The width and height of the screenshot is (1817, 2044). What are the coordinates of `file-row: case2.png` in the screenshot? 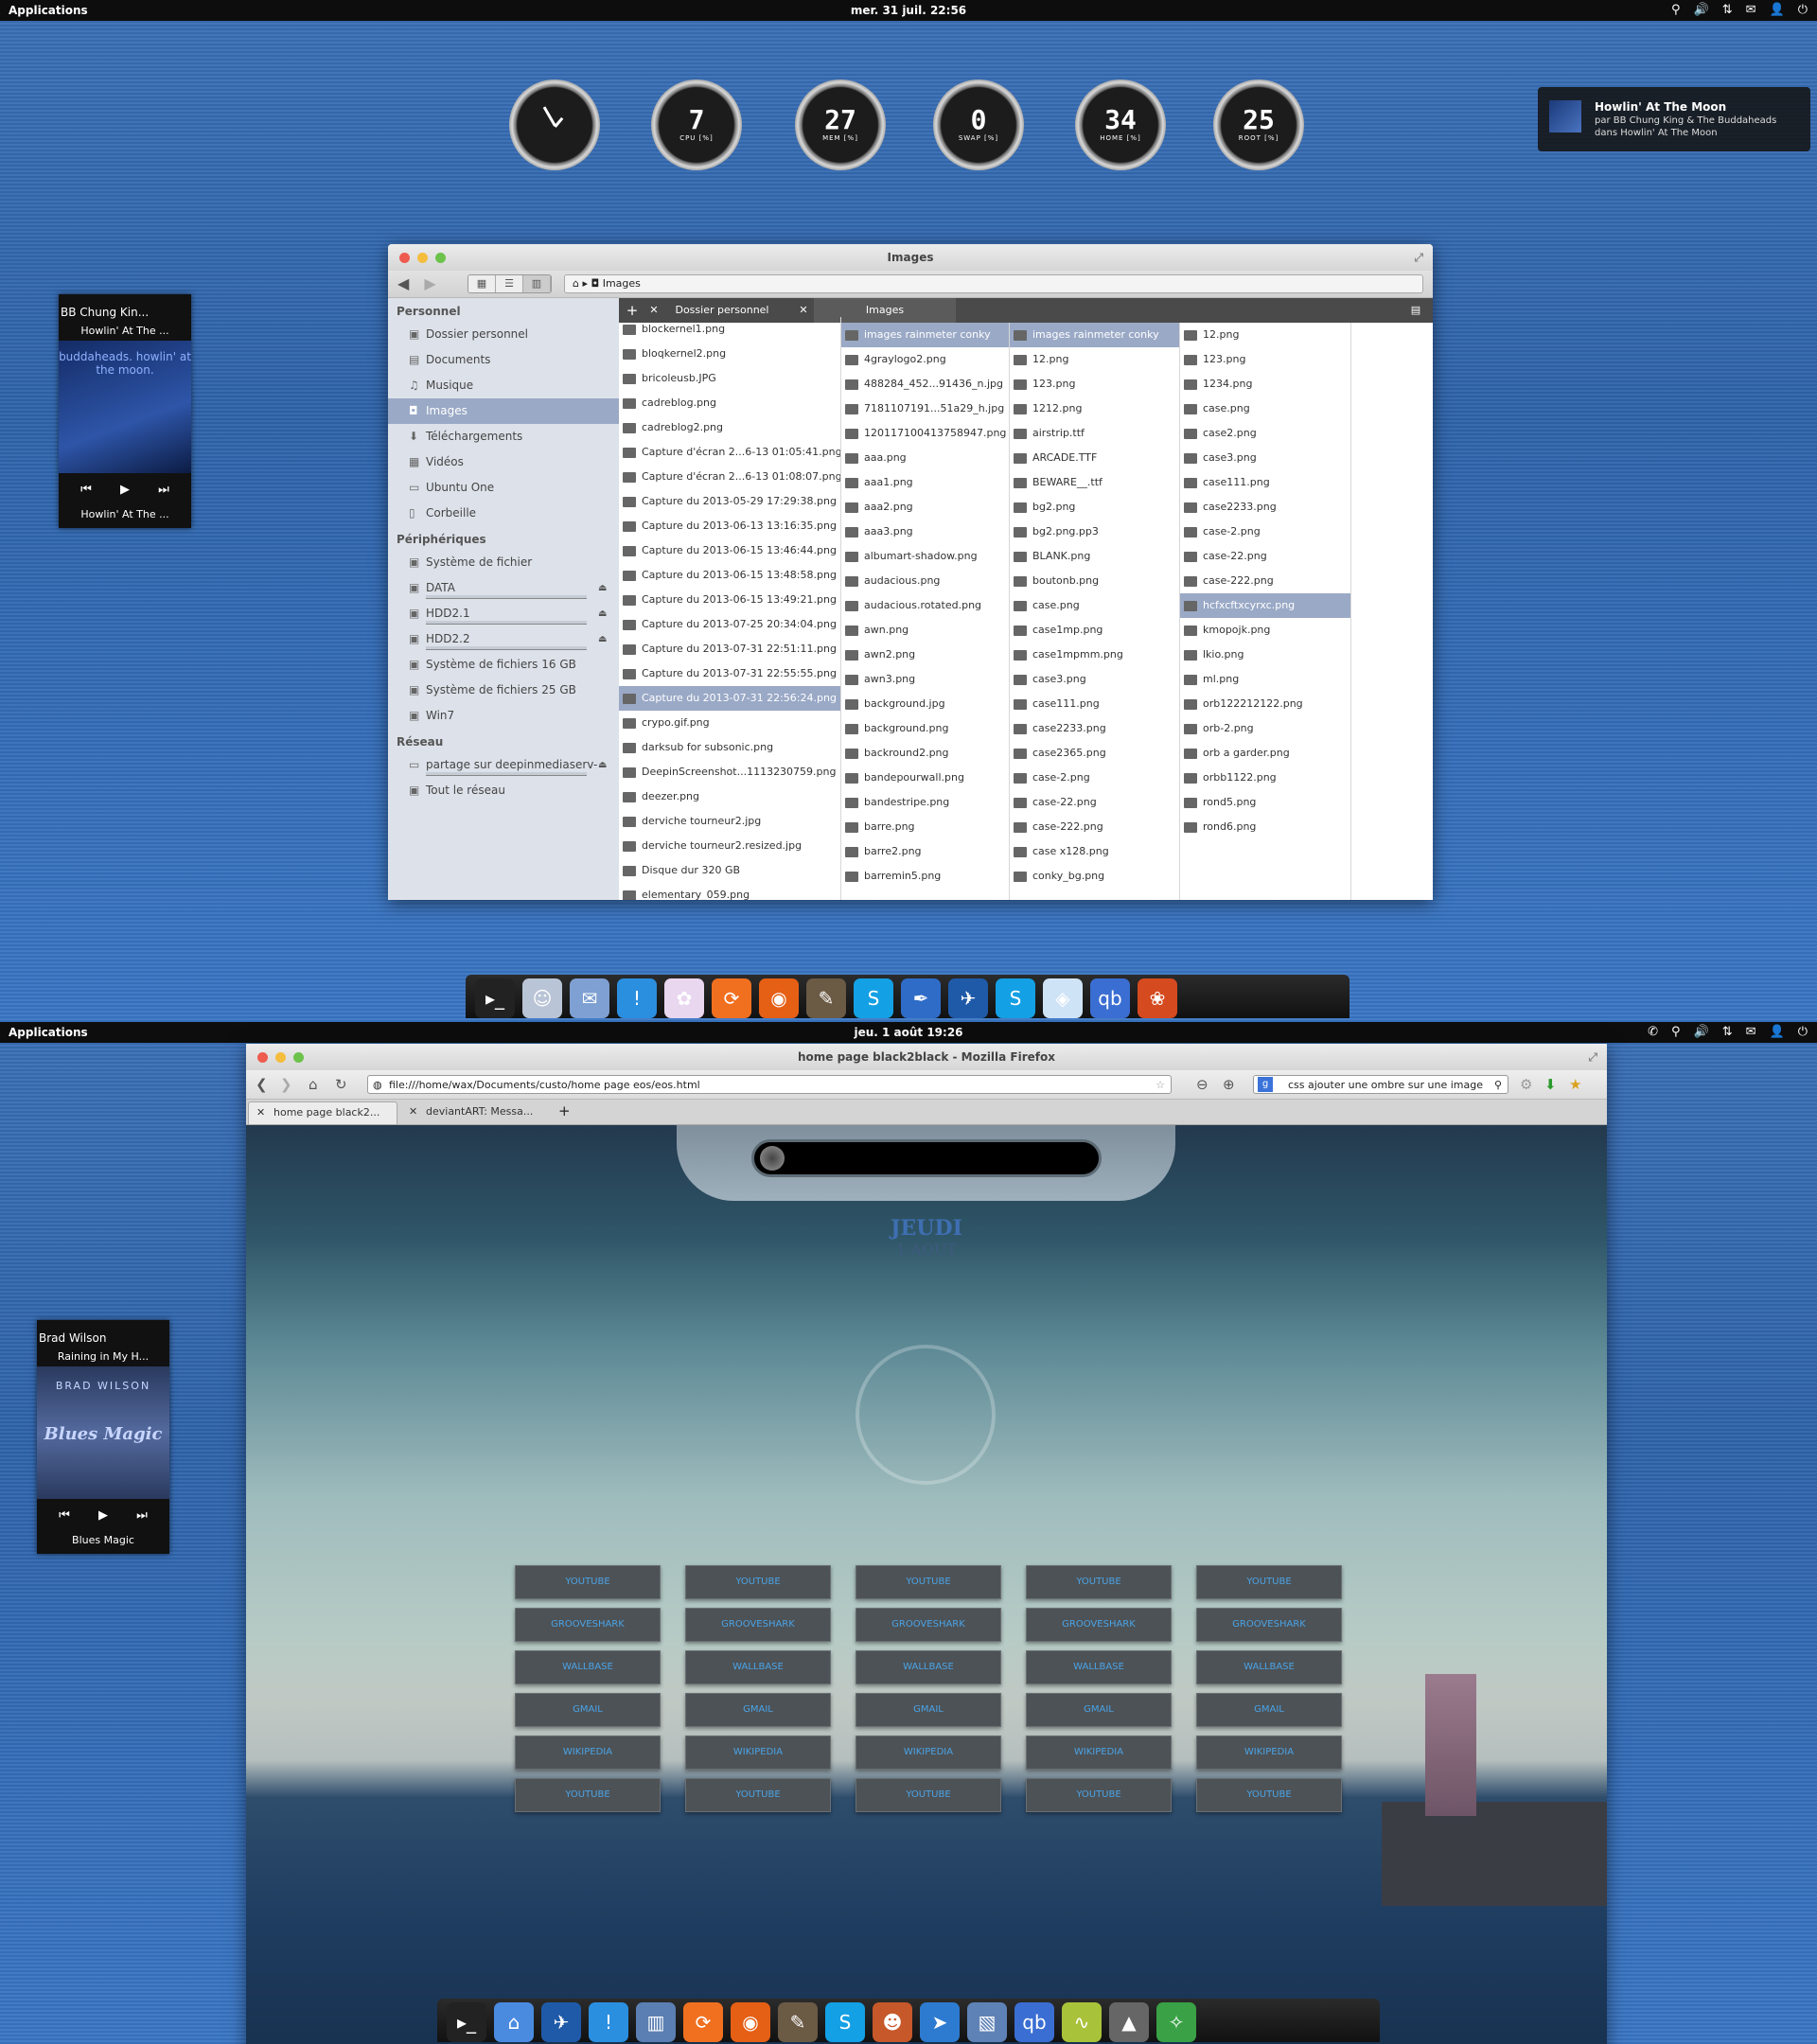 It's located at (1265, 433).